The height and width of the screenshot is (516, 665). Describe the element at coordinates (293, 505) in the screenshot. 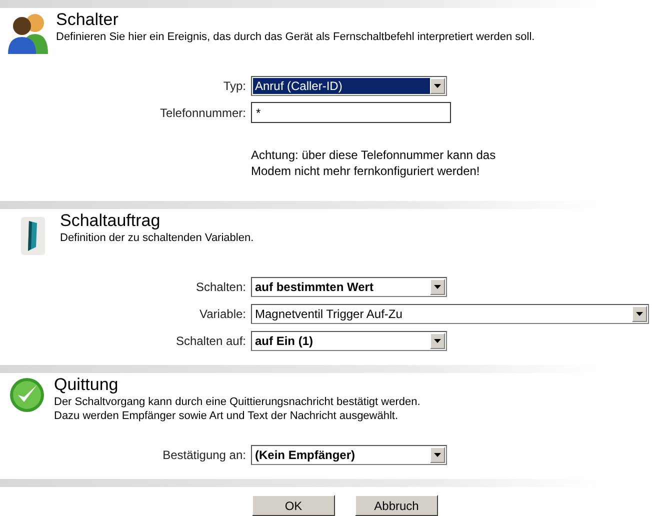

I see `ok-button: OK` at that location.